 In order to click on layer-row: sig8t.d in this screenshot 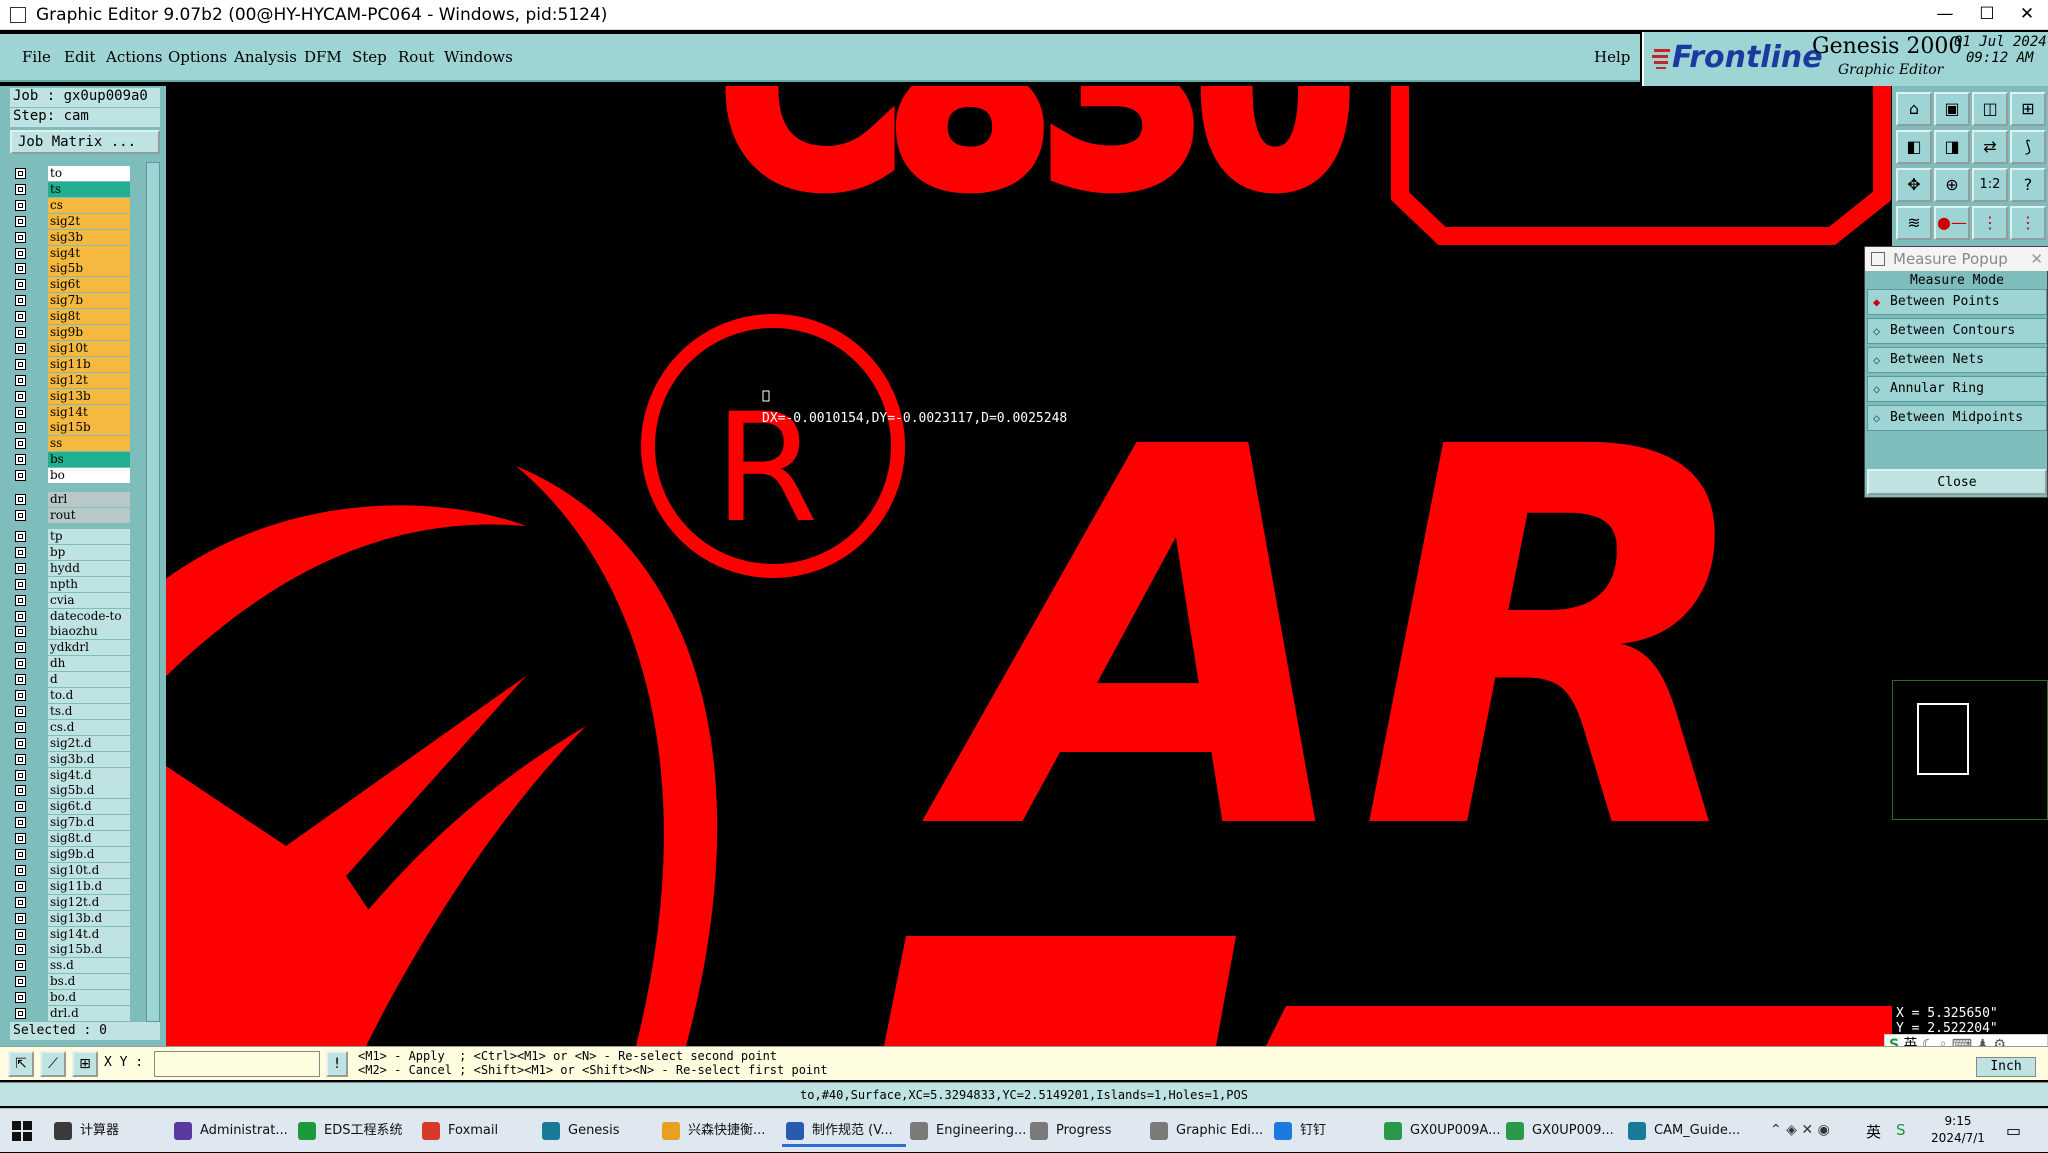, I will do `click(71, 839)`.